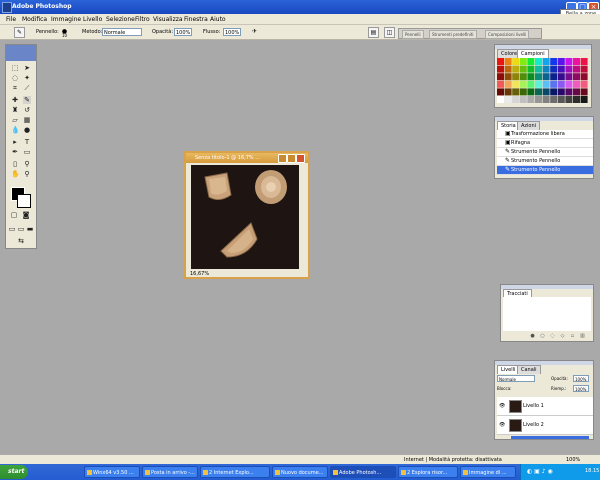 The image size is (600, 480). Describe the element at coordinates (27, 152) in the screenshot. I see `shape-tool-icon: ▭` at that location.